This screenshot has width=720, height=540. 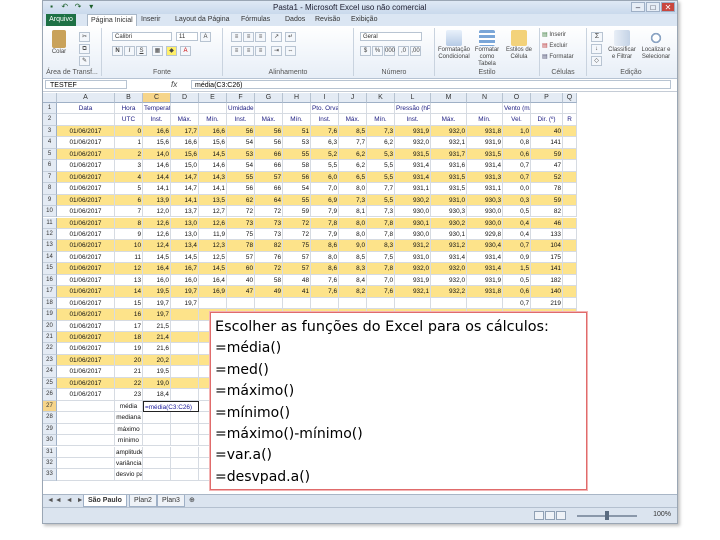 I want to click on currency-icon: $, so click(x=365, y=51).